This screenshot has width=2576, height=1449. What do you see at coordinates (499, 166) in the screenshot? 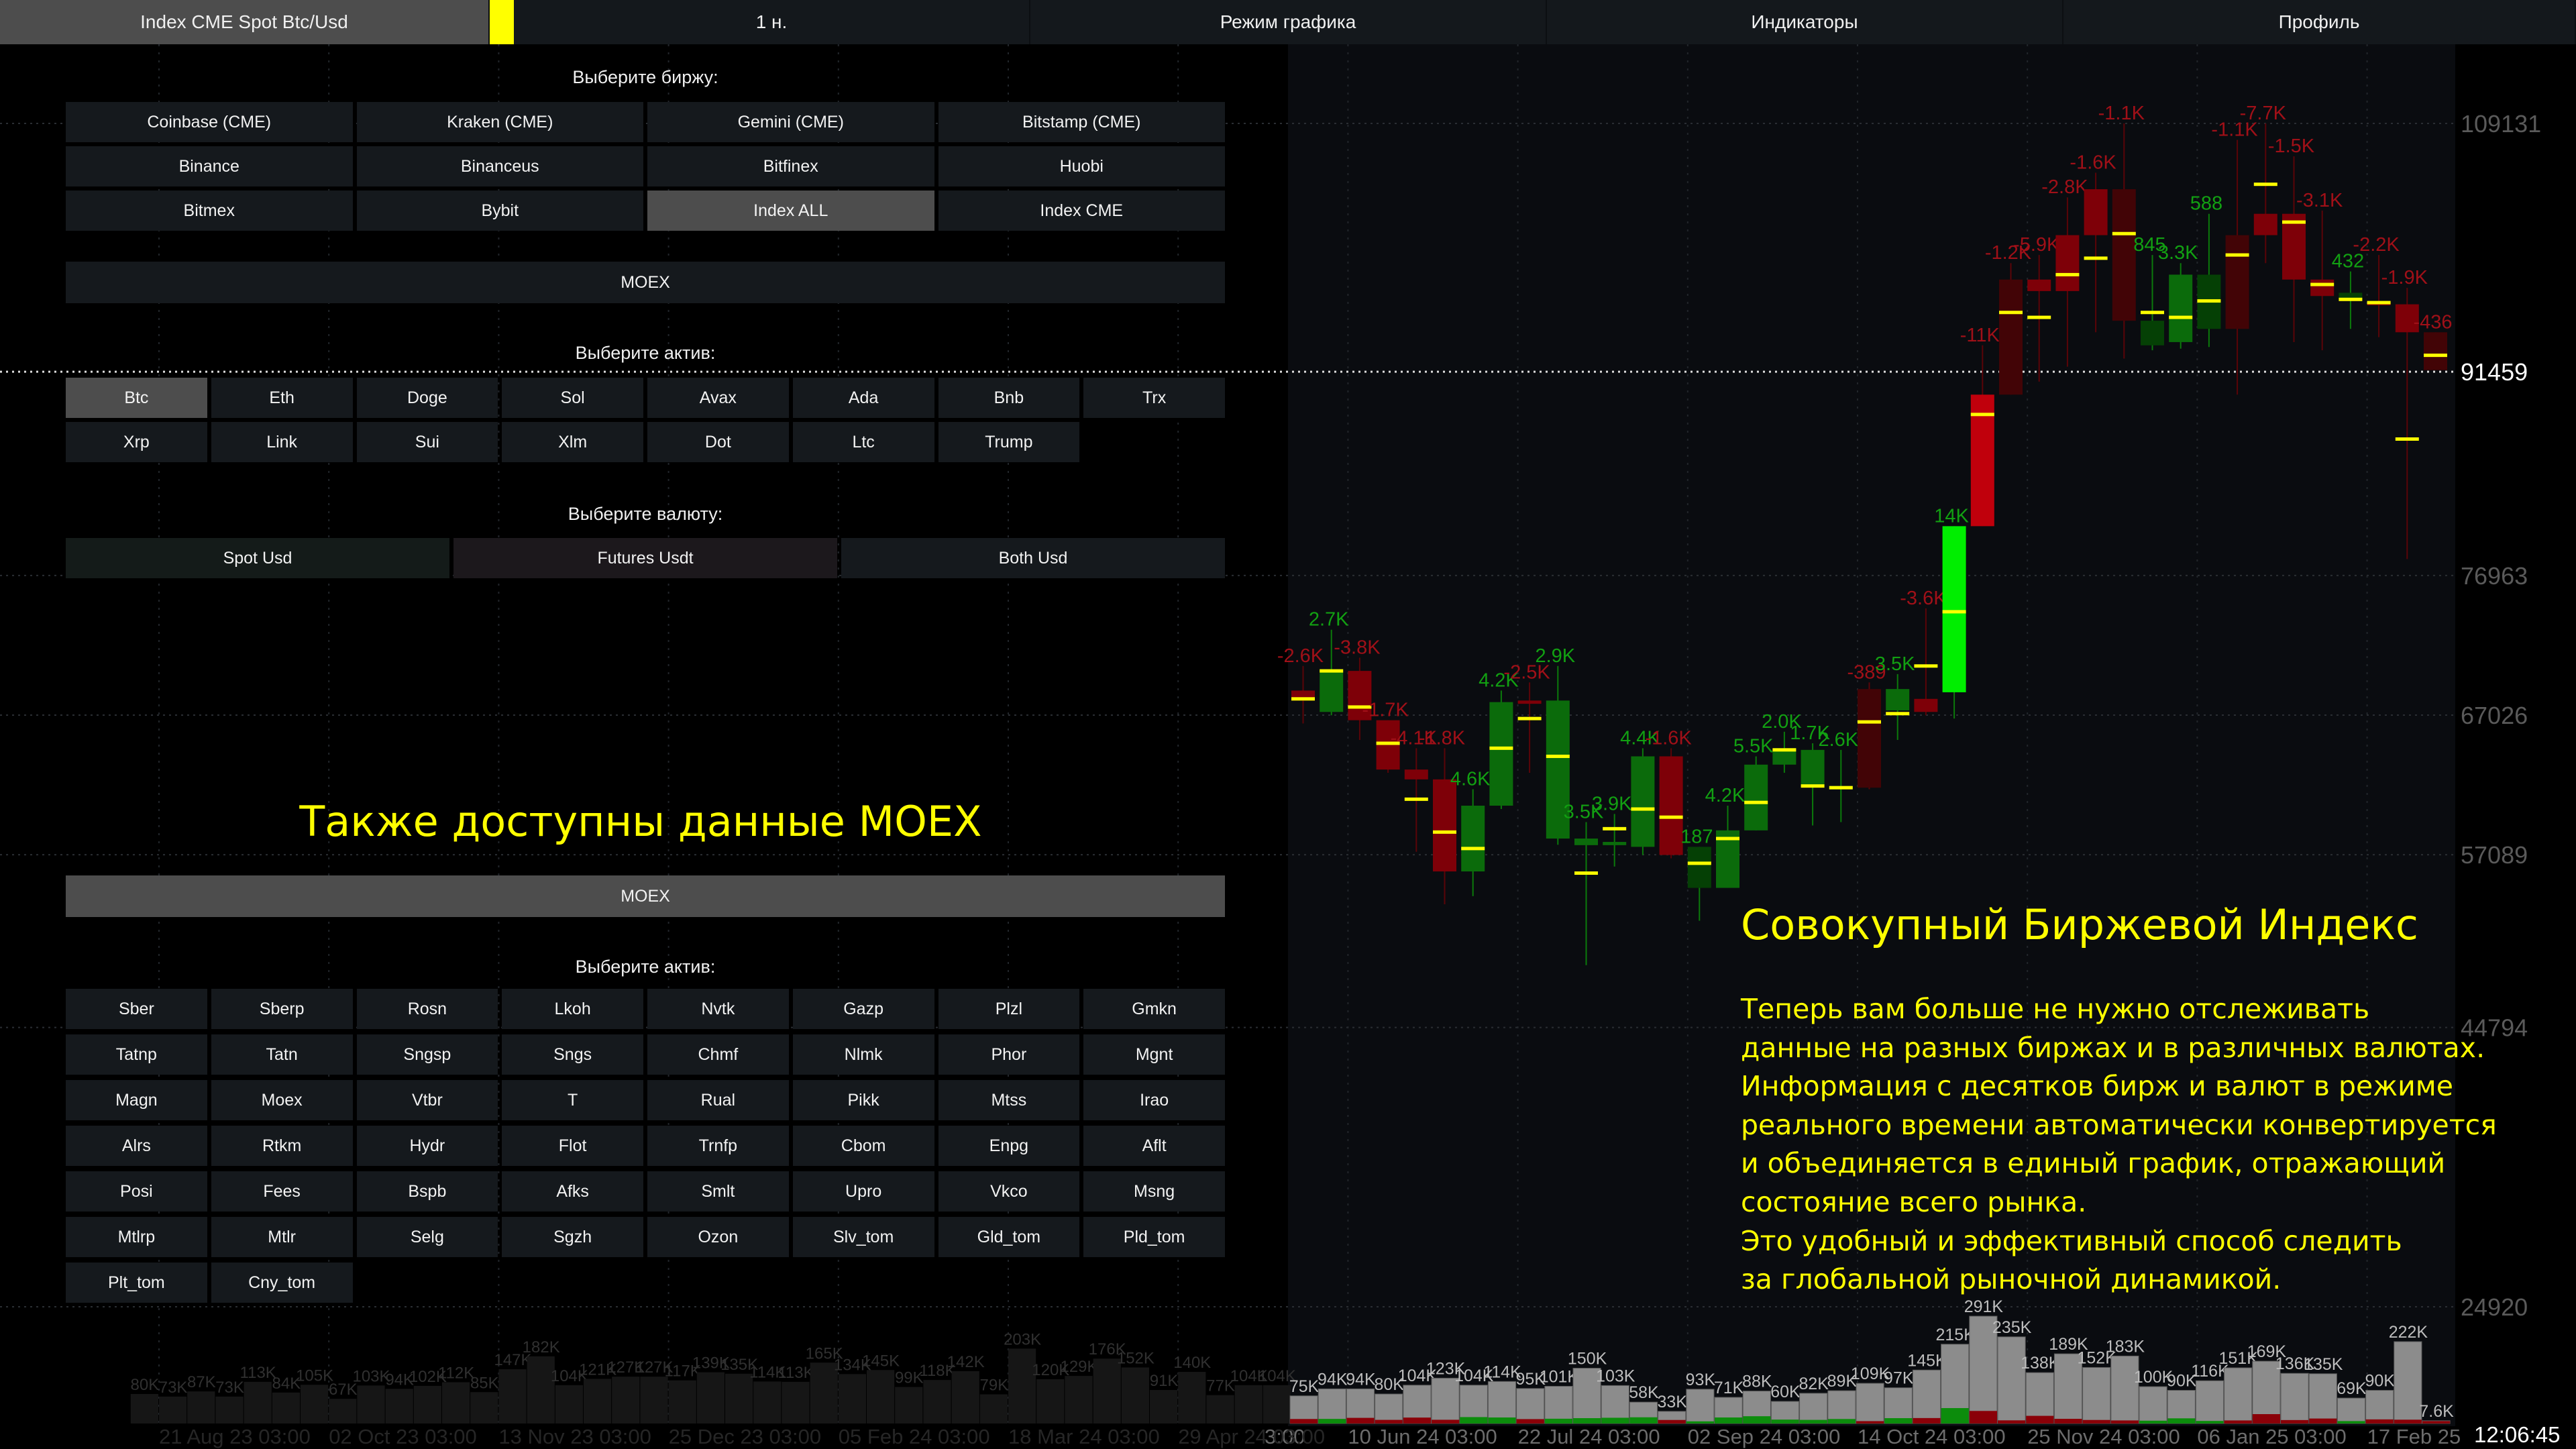
I see `exchange-button-binanceus: Binanceus` at bounding box center [499, 166].